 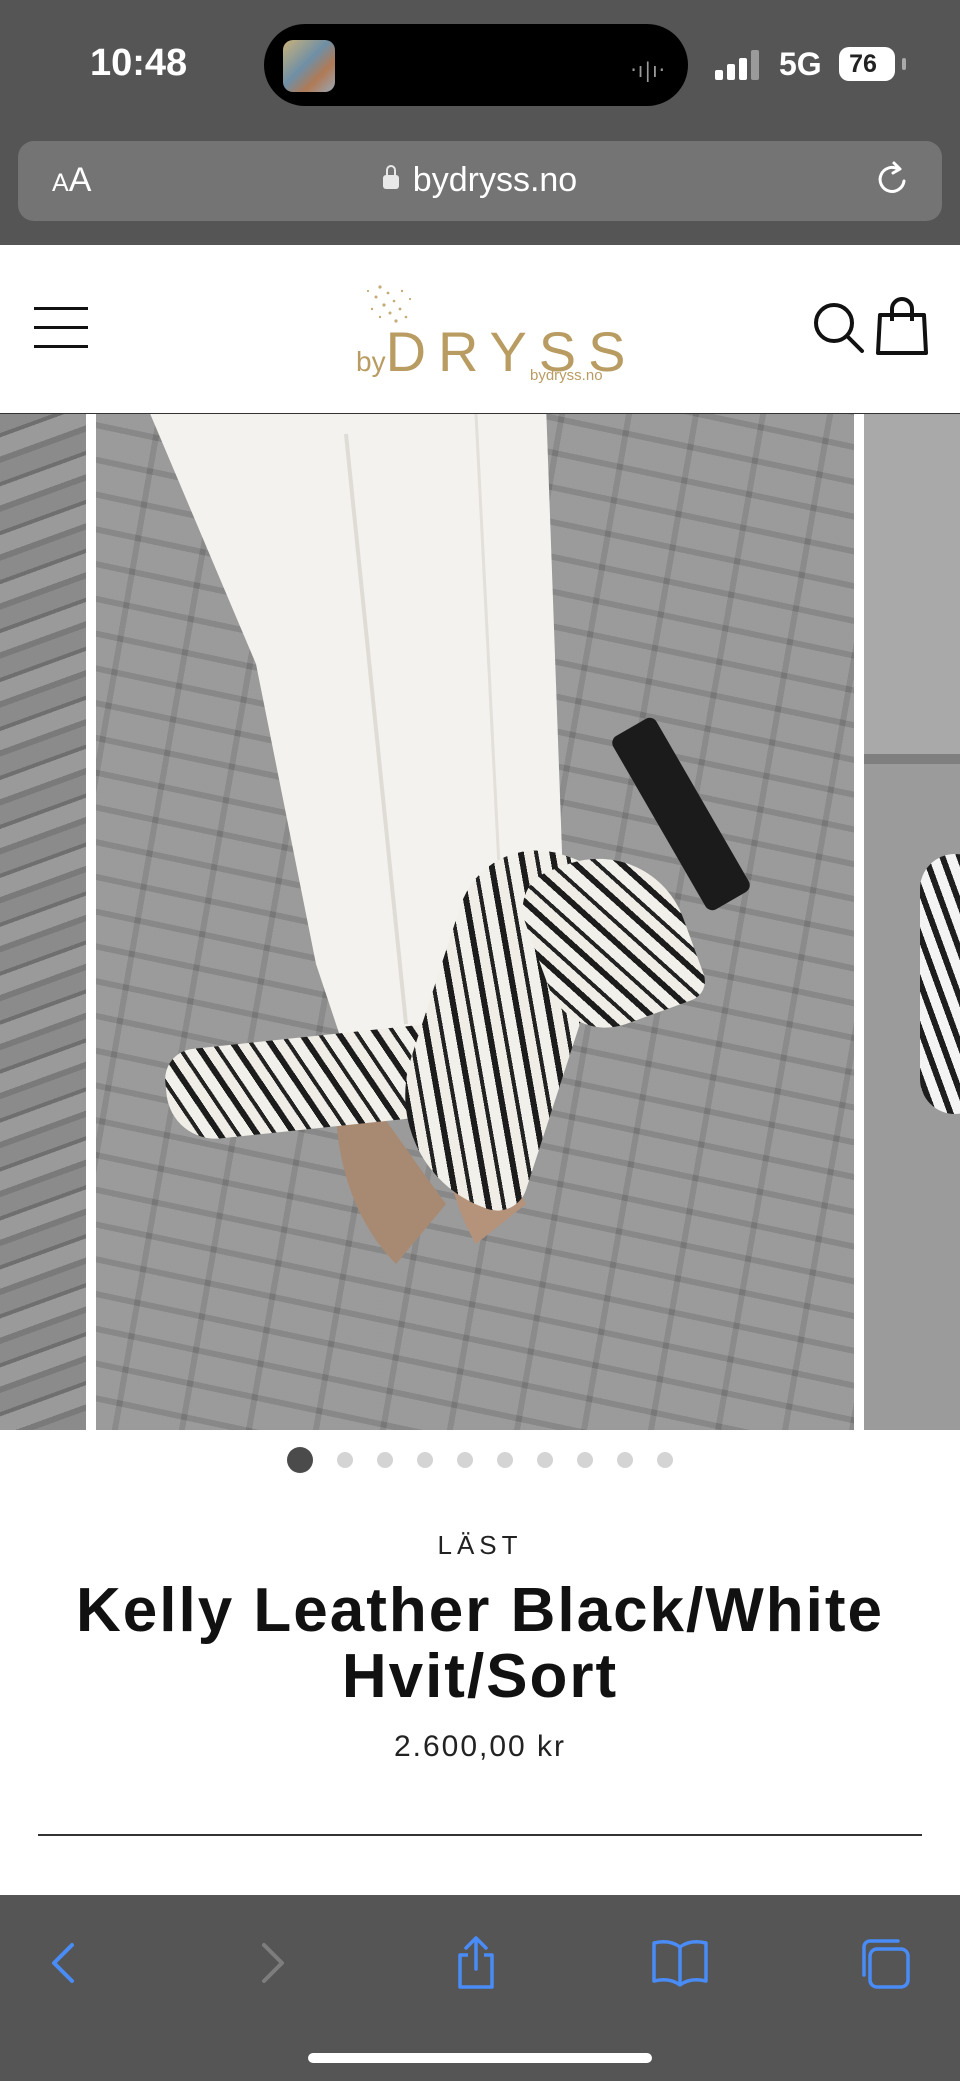 I want to click on forward-icon, so click(x=272, y=1963).